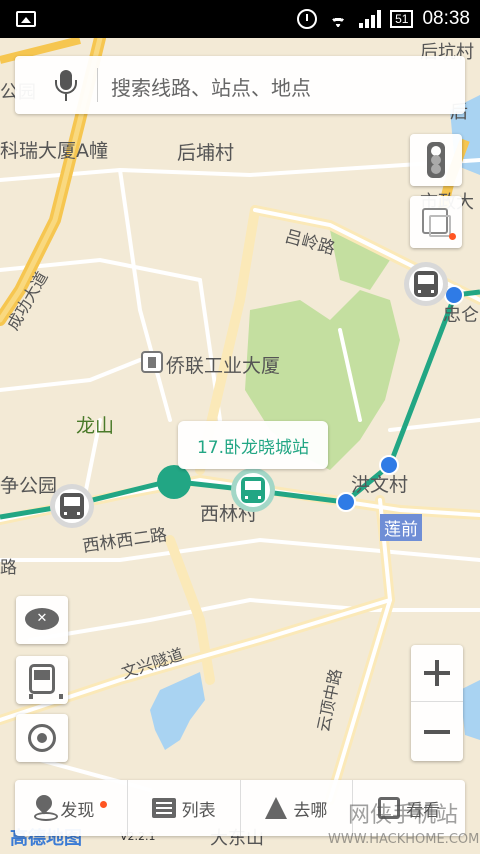  I want to click on navigate-icon, so click(276, 808).